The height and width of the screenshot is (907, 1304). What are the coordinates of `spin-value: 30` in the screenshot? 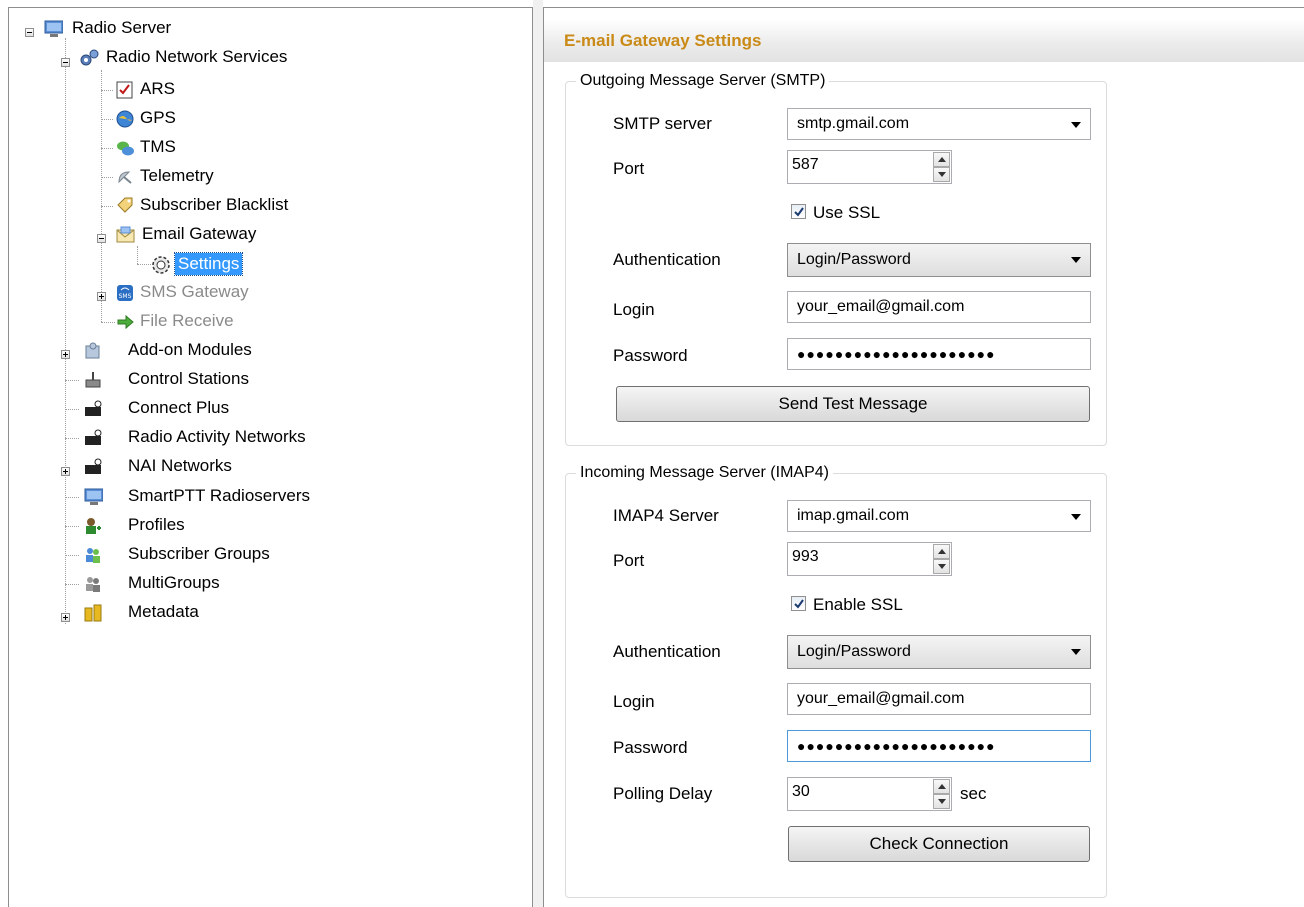 It's located at (801, 791).